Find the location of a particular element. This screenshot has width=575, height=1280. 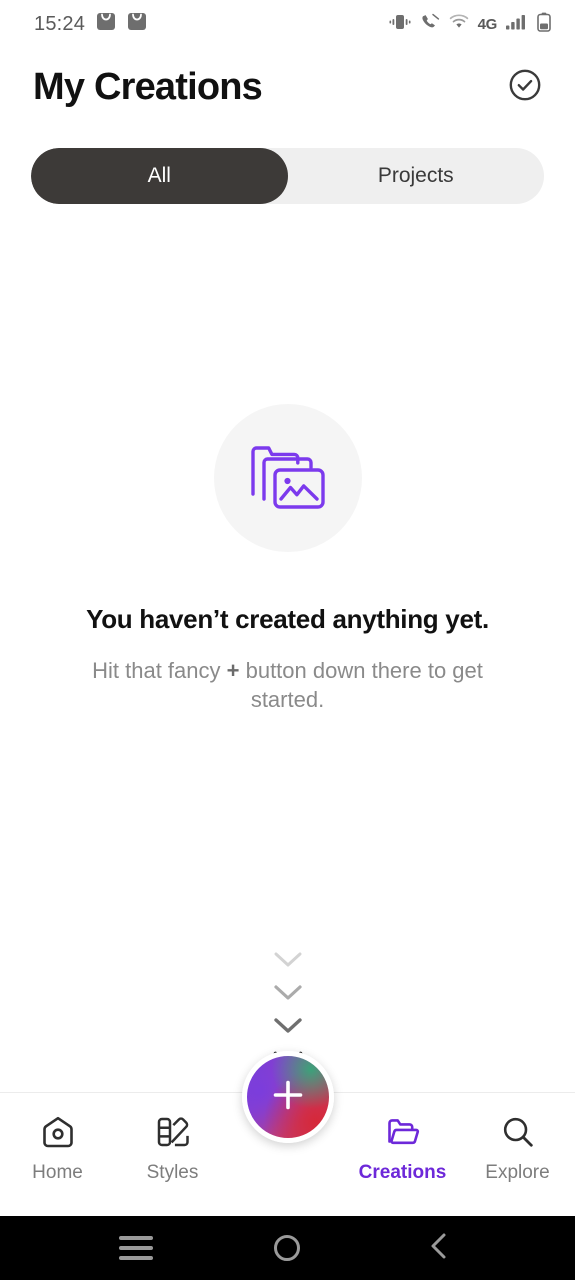

nav-label-styles: Styles is located at coordinates (172, 1172).